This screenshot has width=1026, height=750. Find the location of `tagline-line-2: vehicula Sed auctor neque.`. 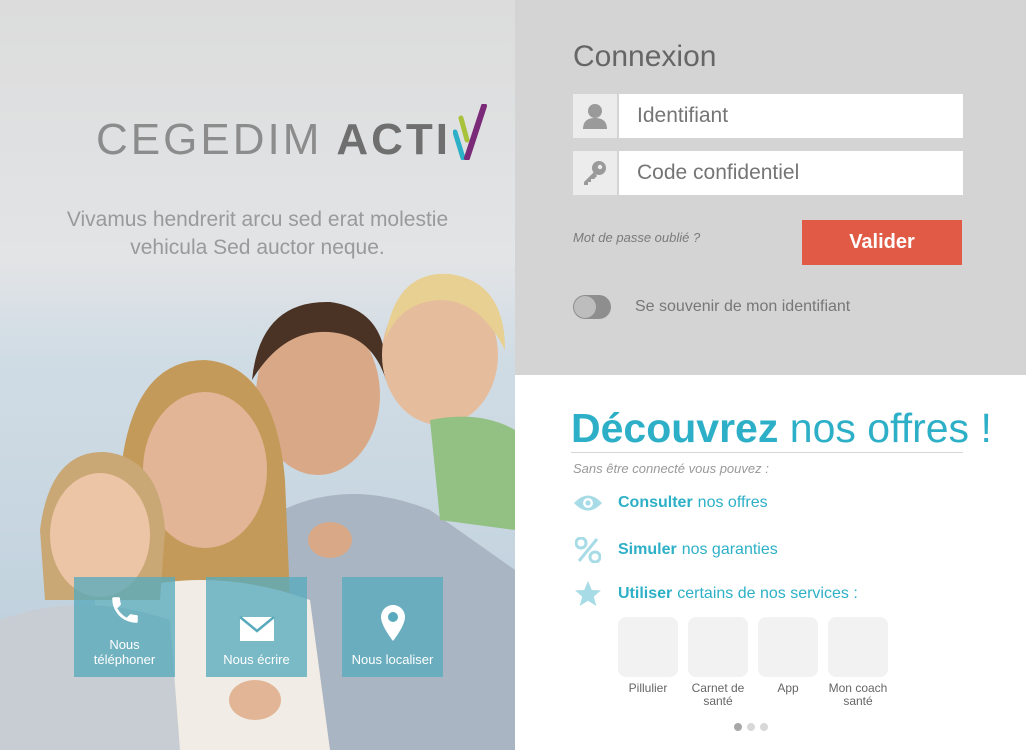

tagline-line-2: vehicula Sed auctor neque. is located at coordinates (257, 247).